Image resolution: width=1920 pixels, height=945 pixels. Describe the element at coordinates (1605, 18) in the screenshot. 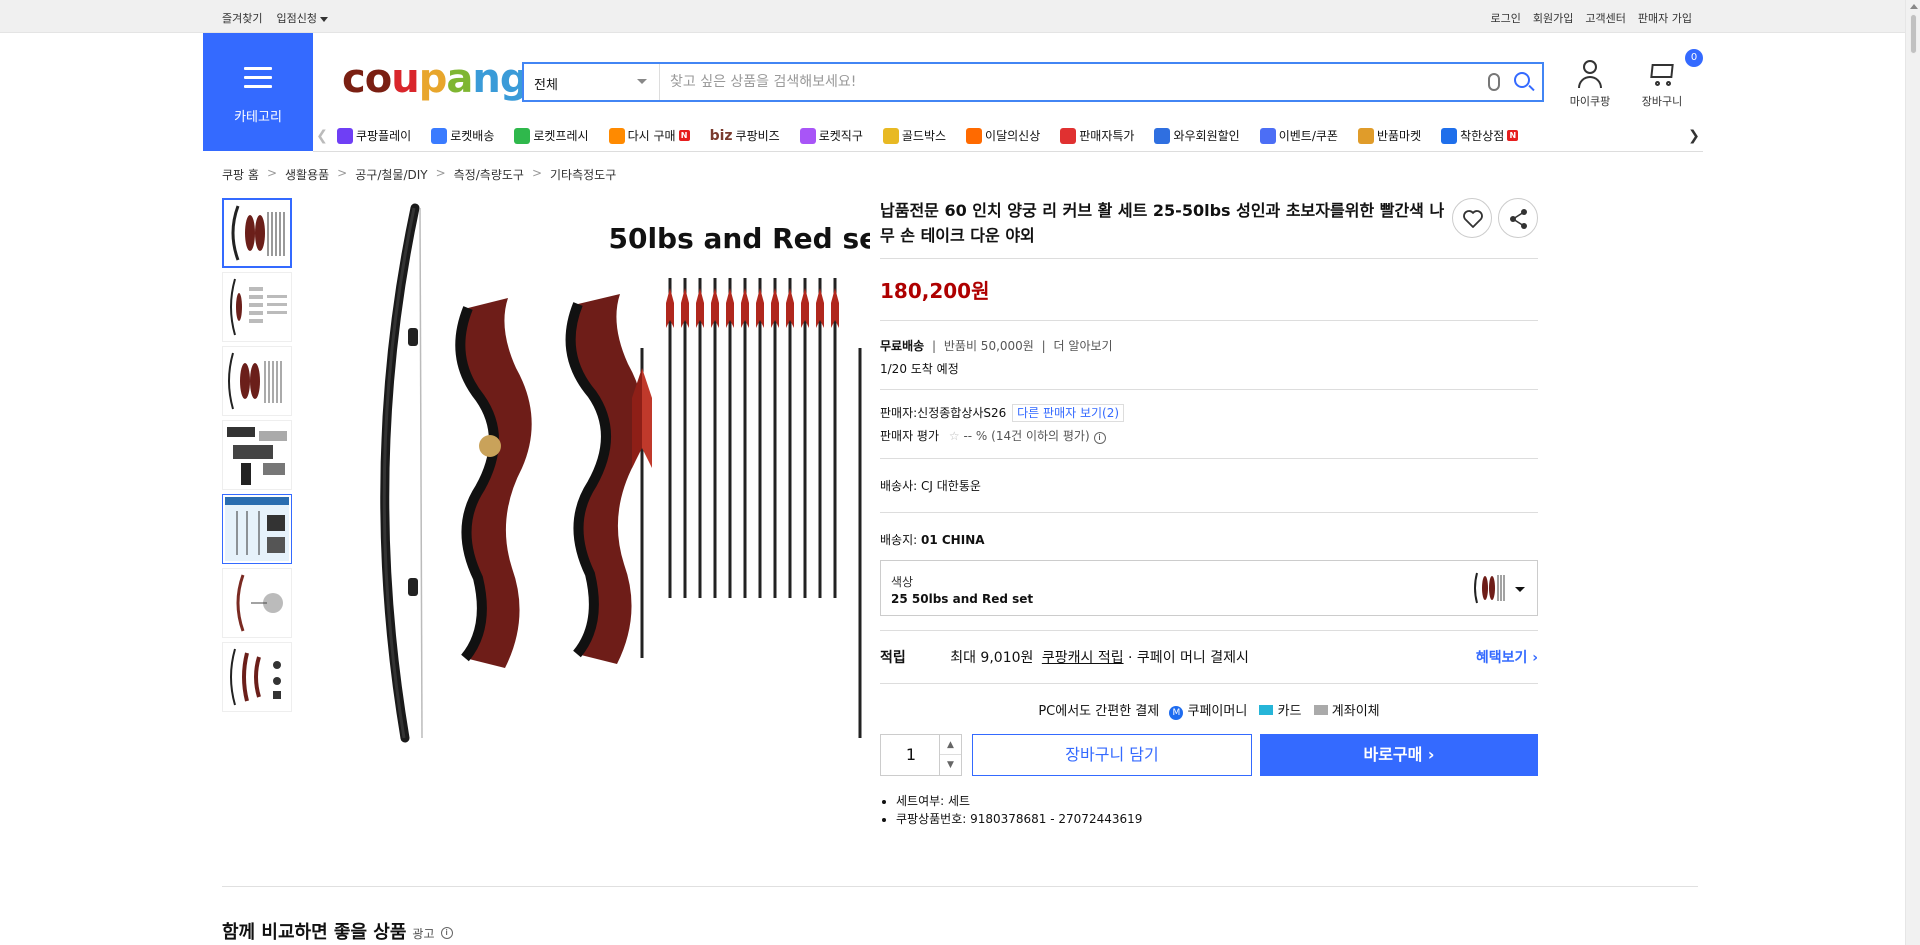

I see `customer-center-link: 고객센터` at that location.